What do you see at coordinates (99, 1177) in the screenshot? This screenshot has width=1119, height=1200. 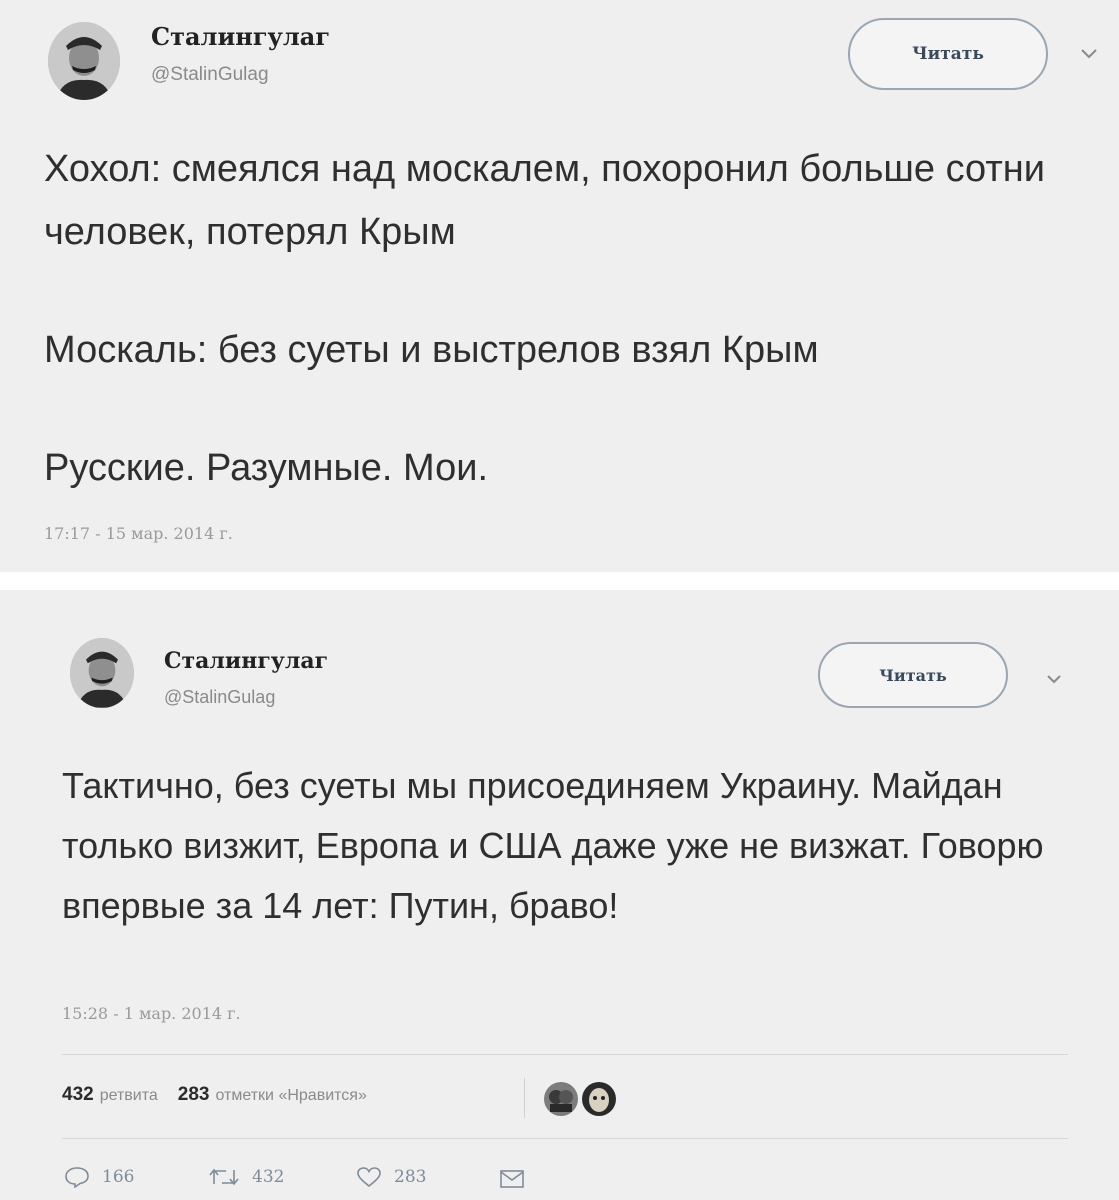 I see `reply-action: 166` at bounding box center [99, 1177].